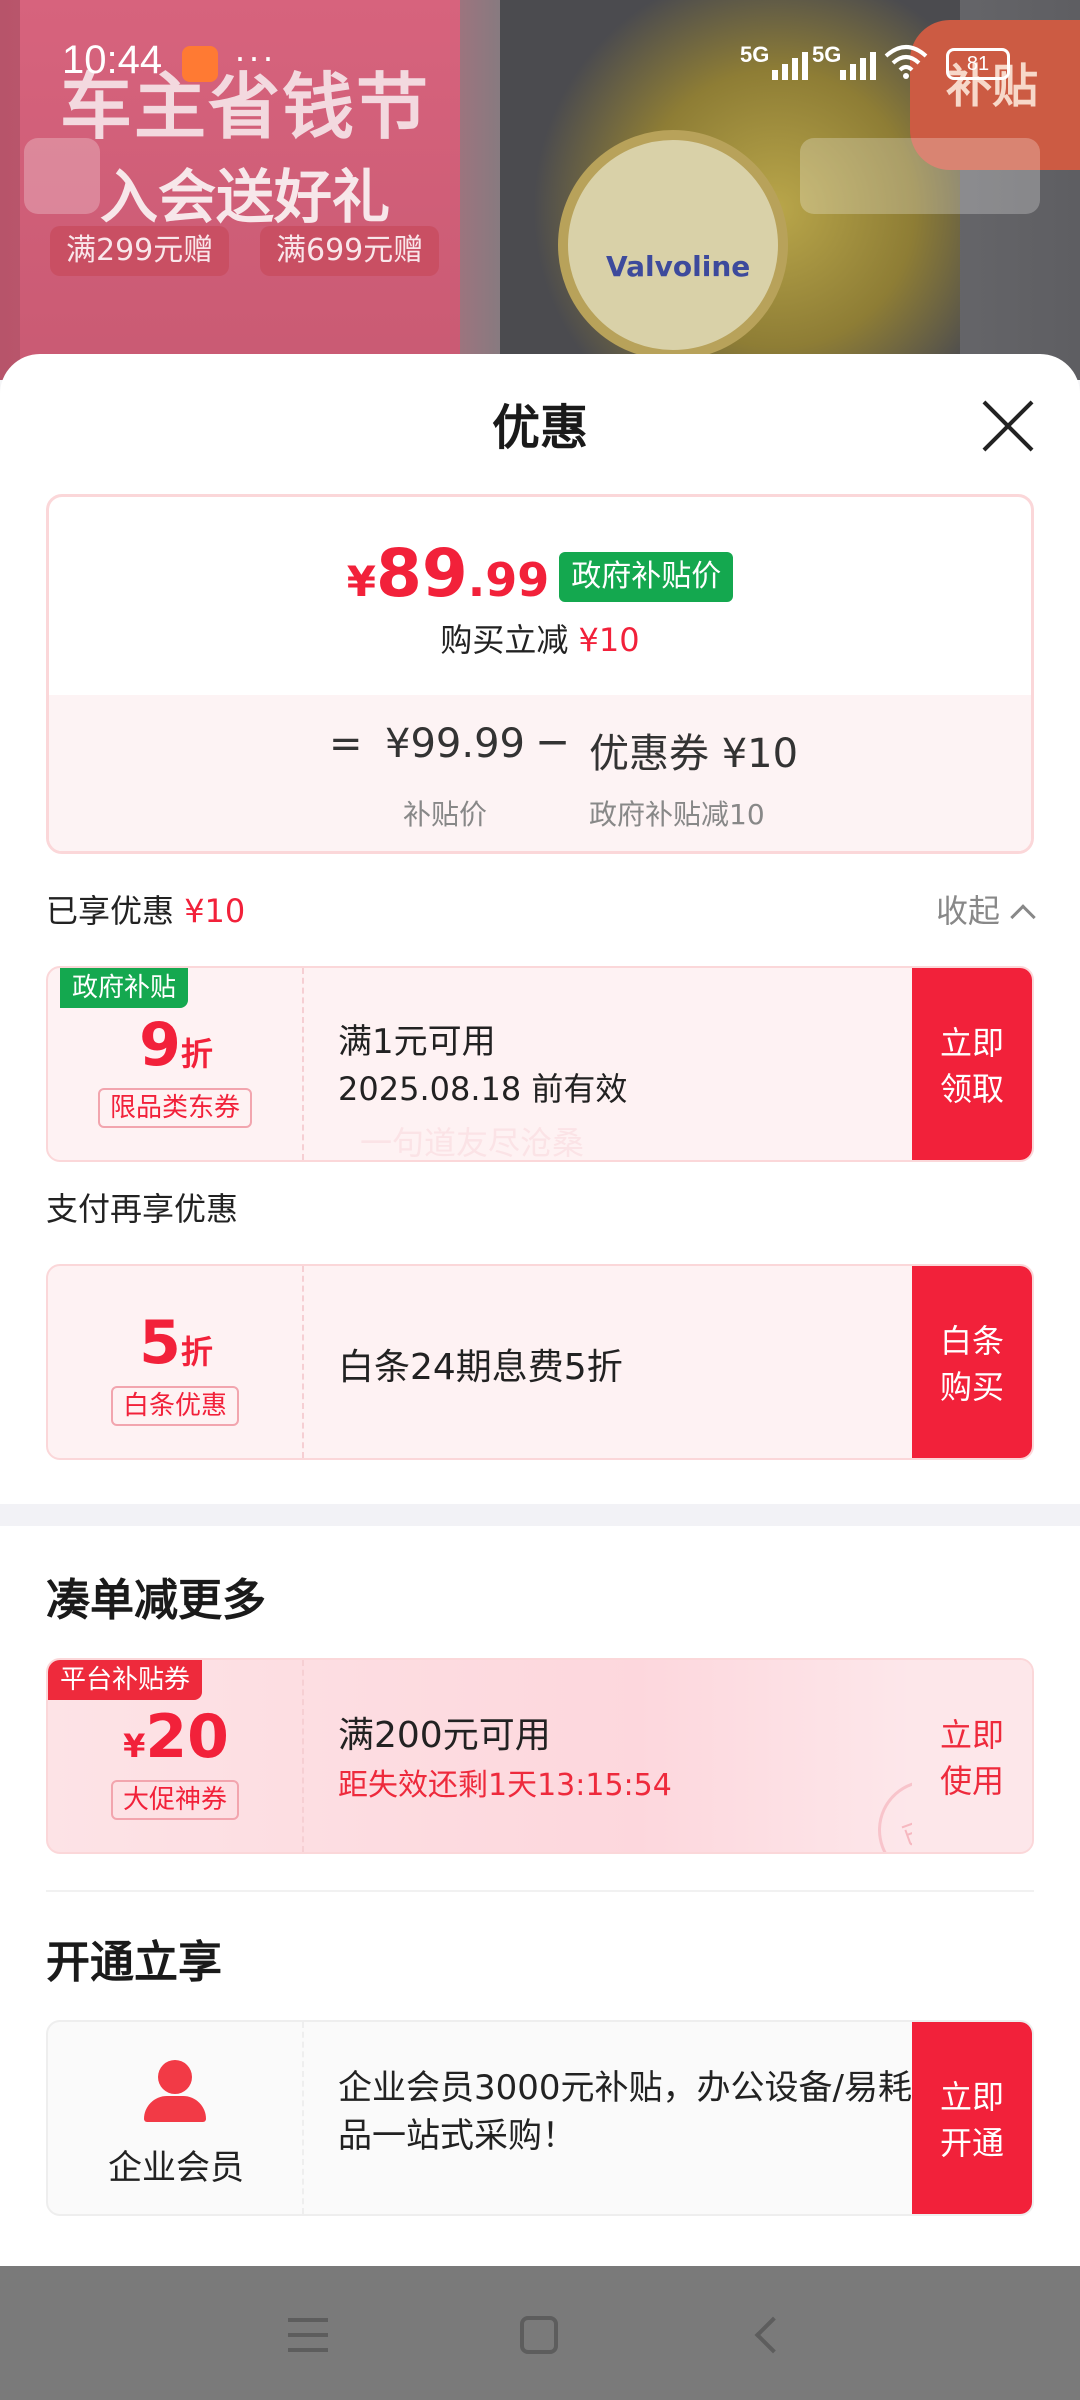  I want to click on sheet-title: 优惠, so click(539, 428).